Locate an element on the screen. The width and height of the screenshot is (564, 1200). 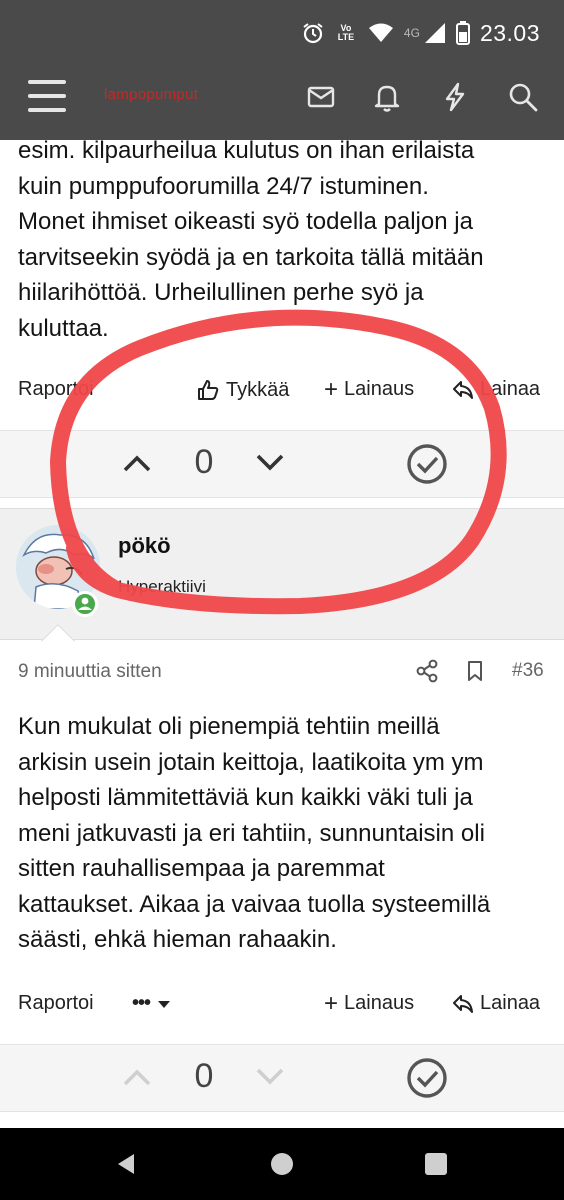
bell-icon is located at coordinates (387, 97).